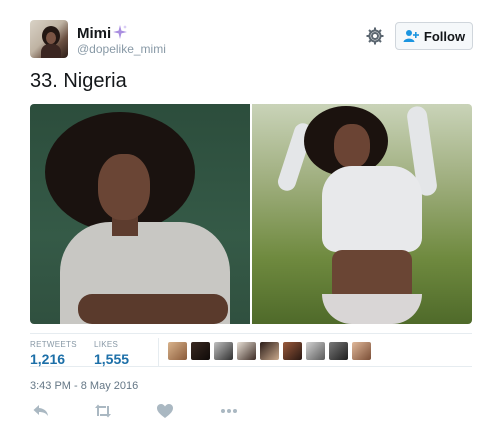  What do you see at coordinates (165, 411) in the screenshot?
I see `heart-icon` at bounding box center [165, 411].